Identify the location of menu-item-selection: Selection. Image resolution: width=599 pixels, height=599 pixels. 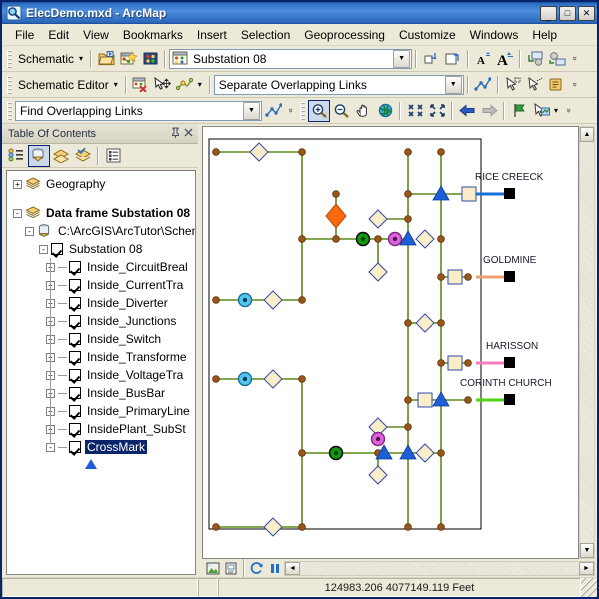
(265, 35).